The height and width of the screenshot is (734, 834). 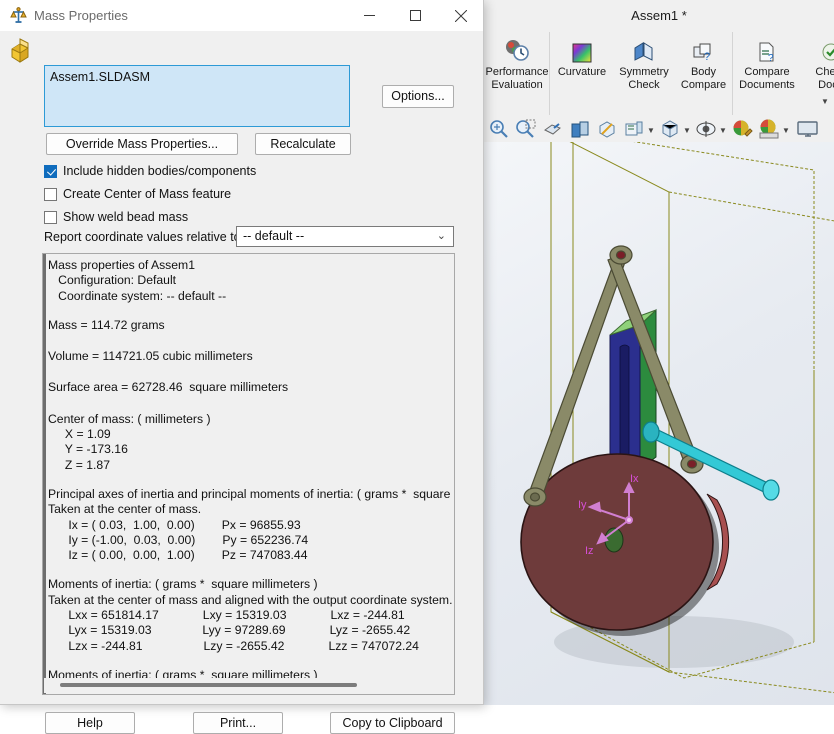 I want to click on minimize-button, so click(x=369, y=15).